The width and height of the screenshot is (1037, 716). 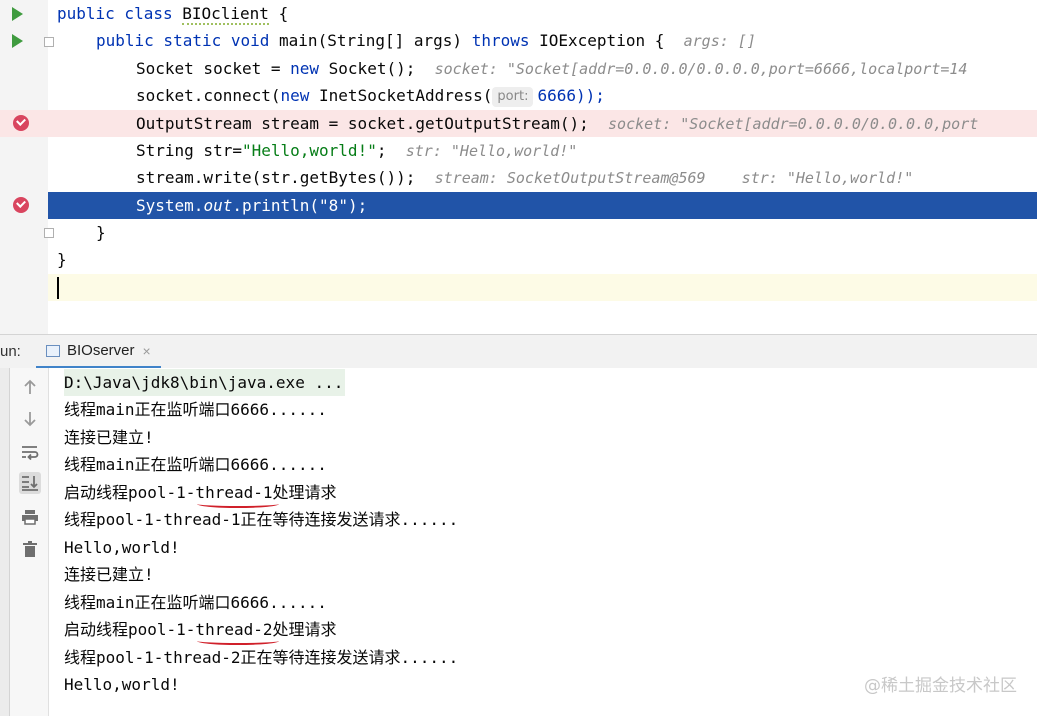 I want to click on close-icon: ×, so click(x=147, y=351).